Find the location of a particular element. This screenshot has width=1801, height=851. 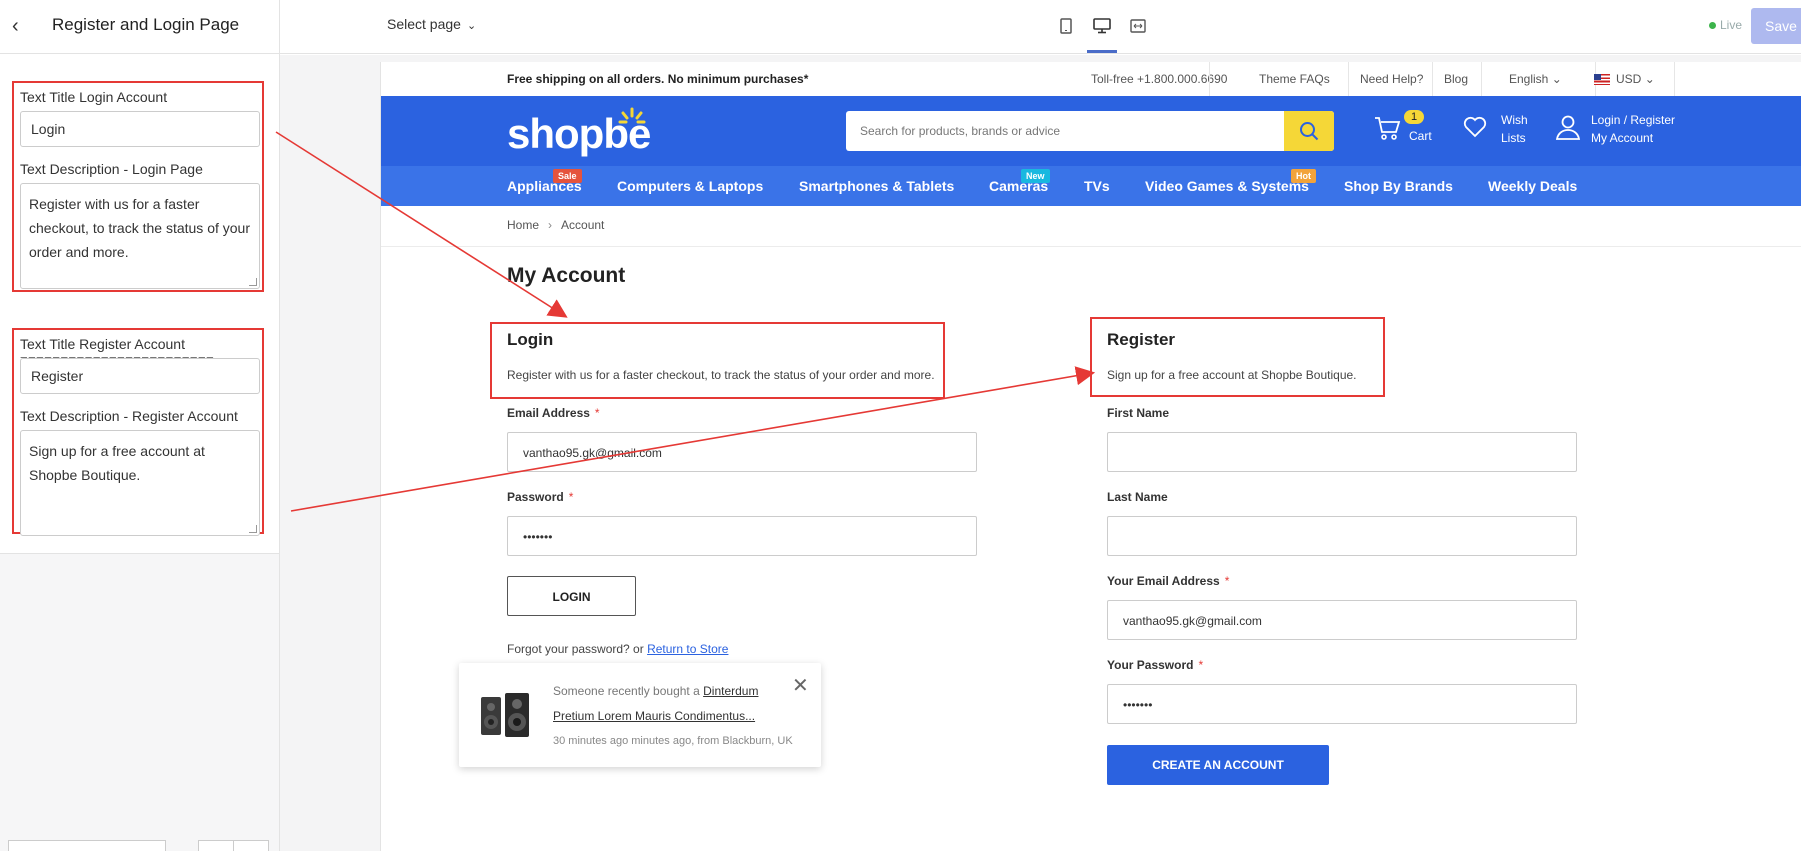

nav-weekly-deals: Weekly Deals is located at coordinates (1532, 186).